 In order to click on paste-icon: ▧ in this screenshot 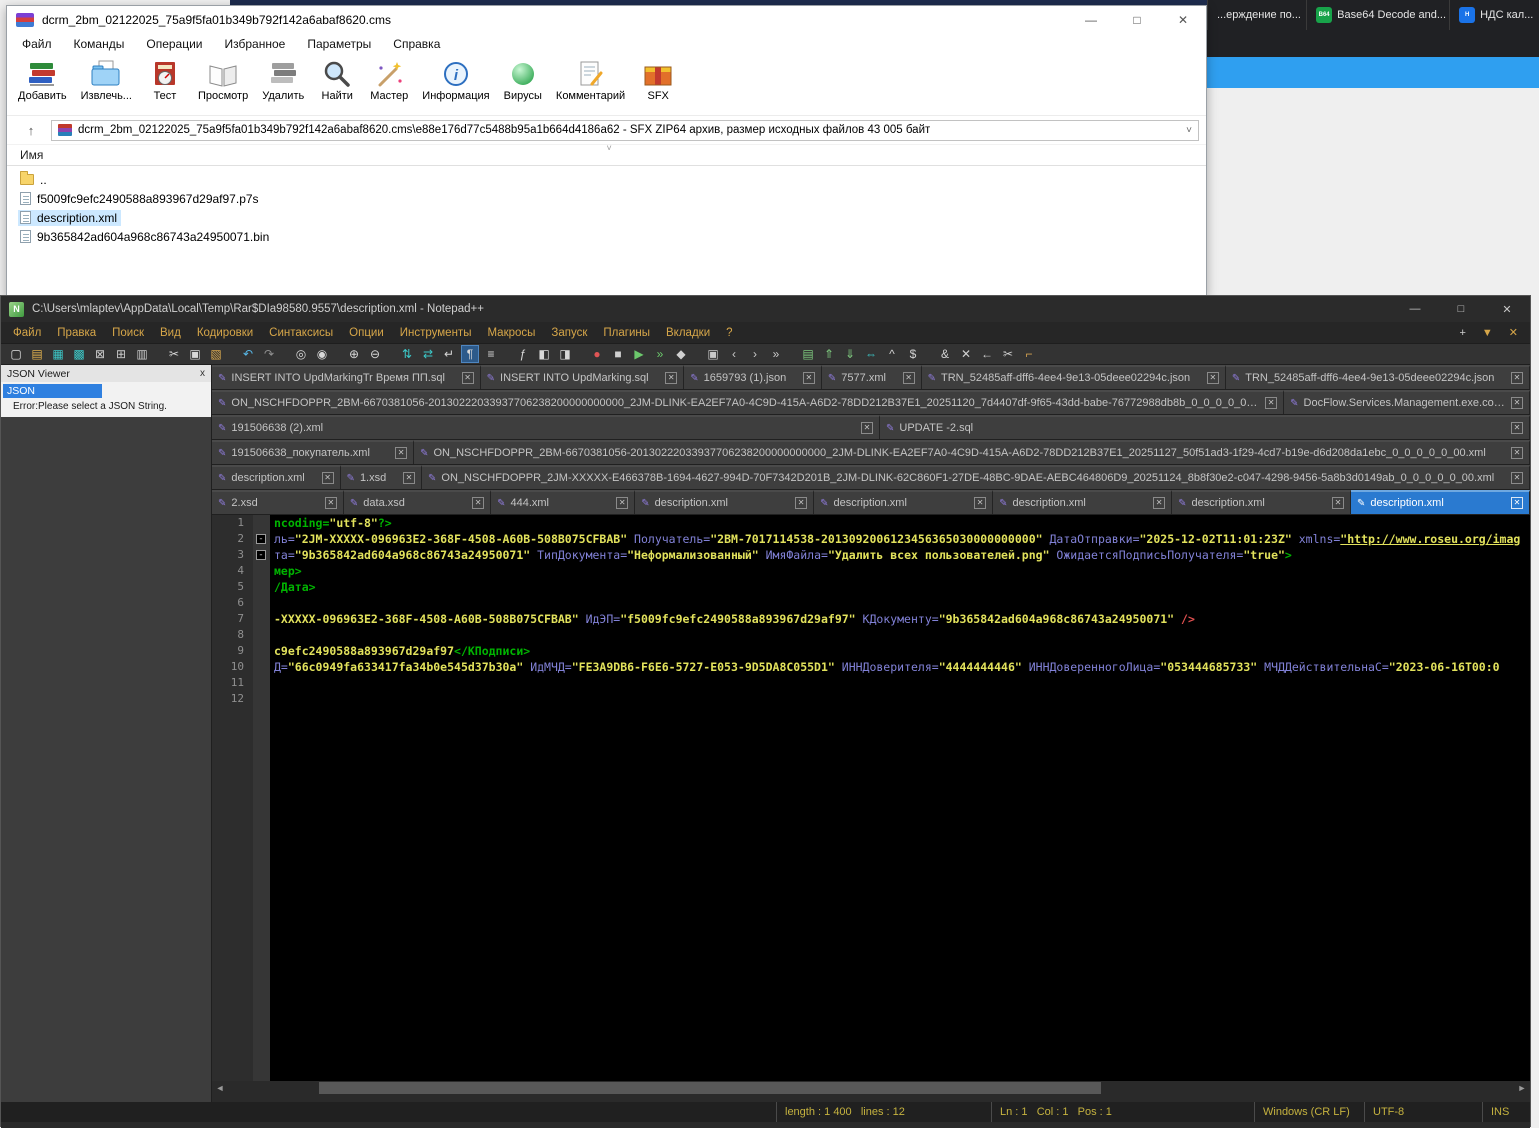, I will do `click(216, 354)`.